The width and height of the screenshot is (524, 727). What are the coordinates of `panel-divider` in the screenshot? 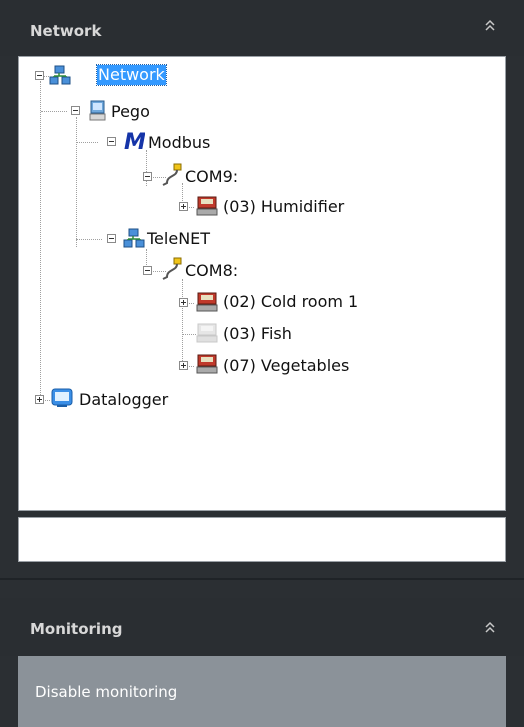 It's located at (262, 579).